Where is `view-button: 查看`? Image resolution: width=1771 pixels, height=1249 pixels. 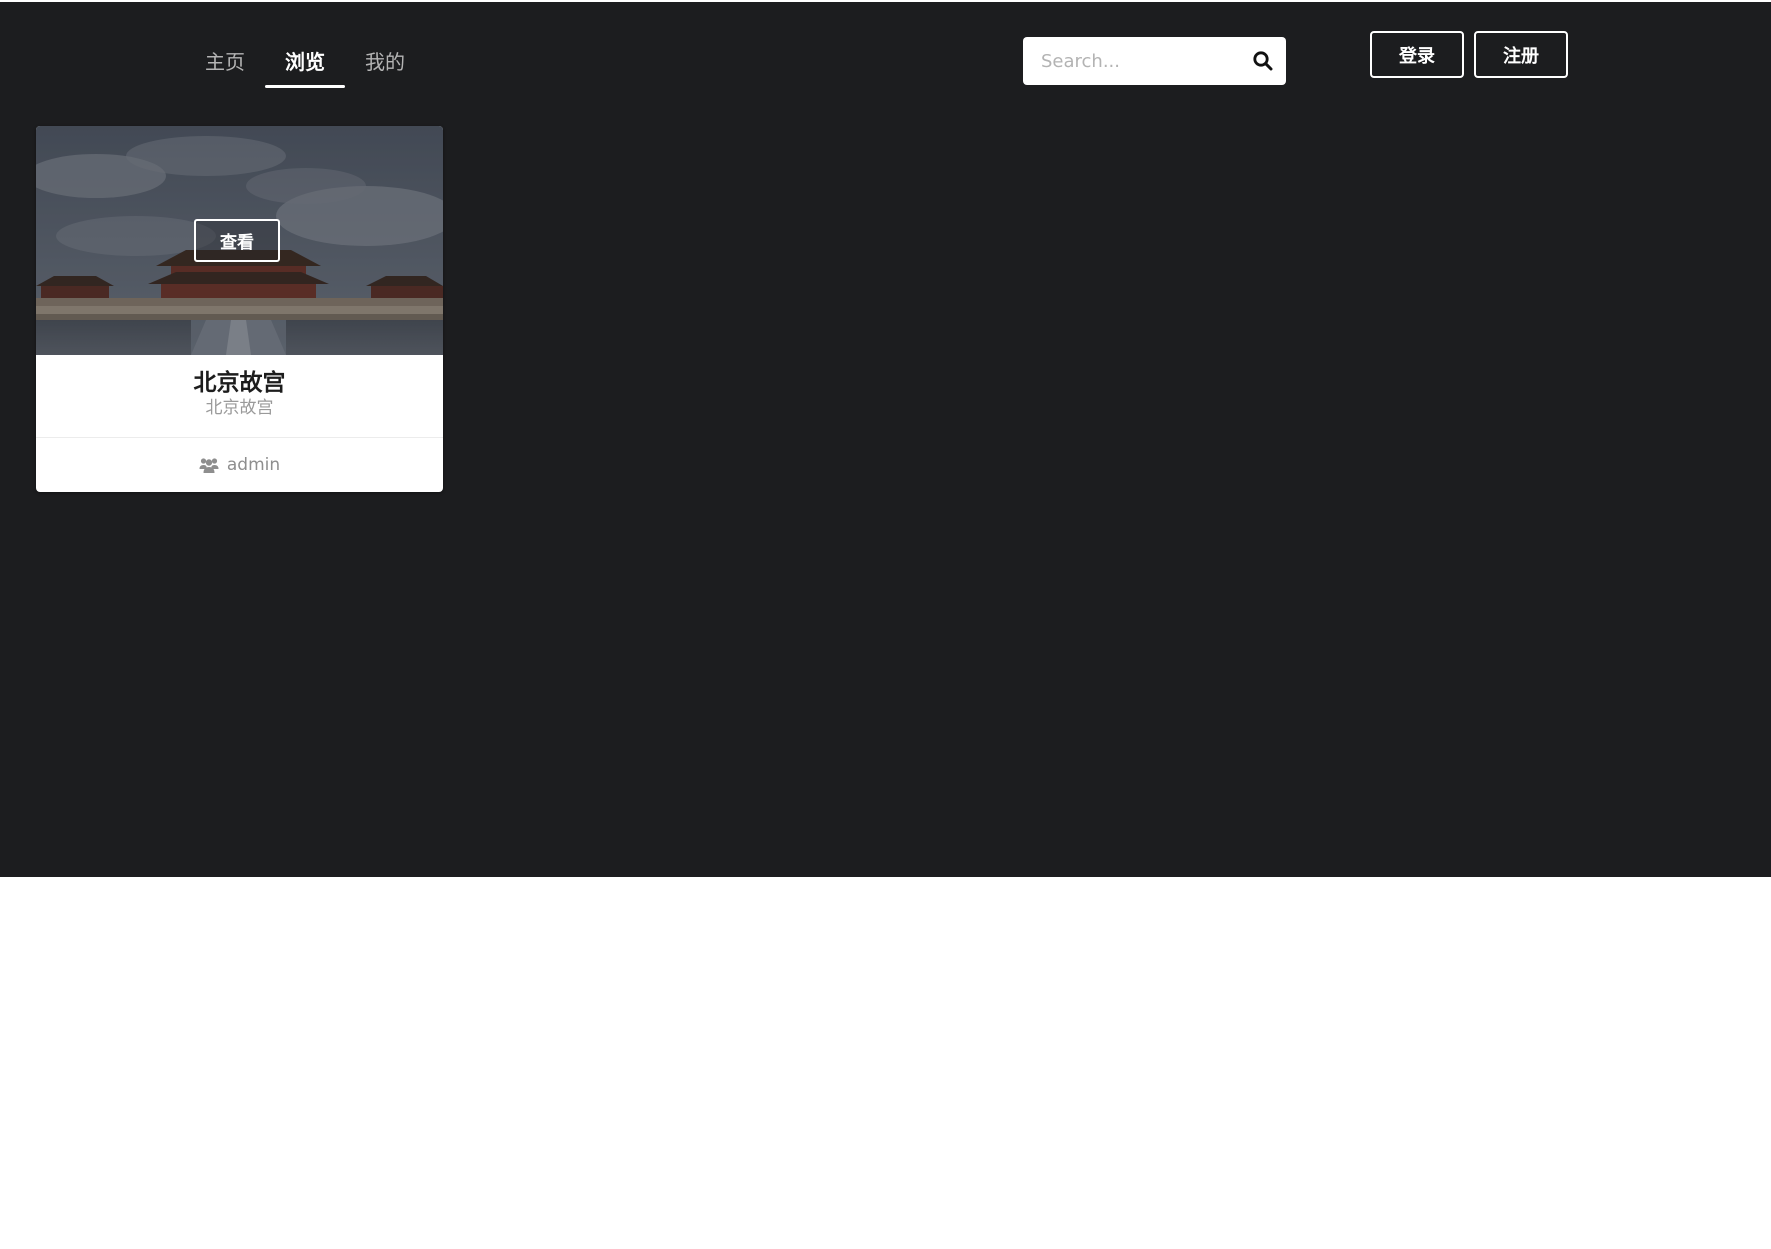 view-button: 查看 is located at coordinates (237, 240).